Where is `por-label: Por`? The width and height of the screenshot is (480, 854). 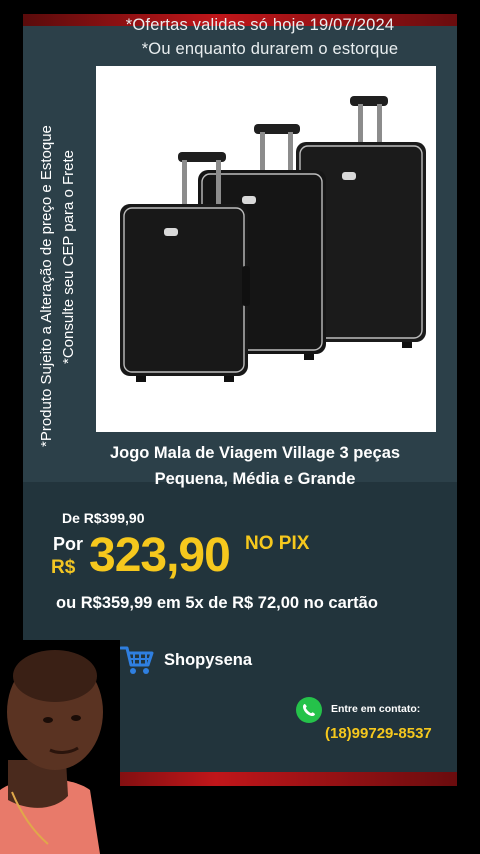
por-label: Por is located at coordinates (68, 544).